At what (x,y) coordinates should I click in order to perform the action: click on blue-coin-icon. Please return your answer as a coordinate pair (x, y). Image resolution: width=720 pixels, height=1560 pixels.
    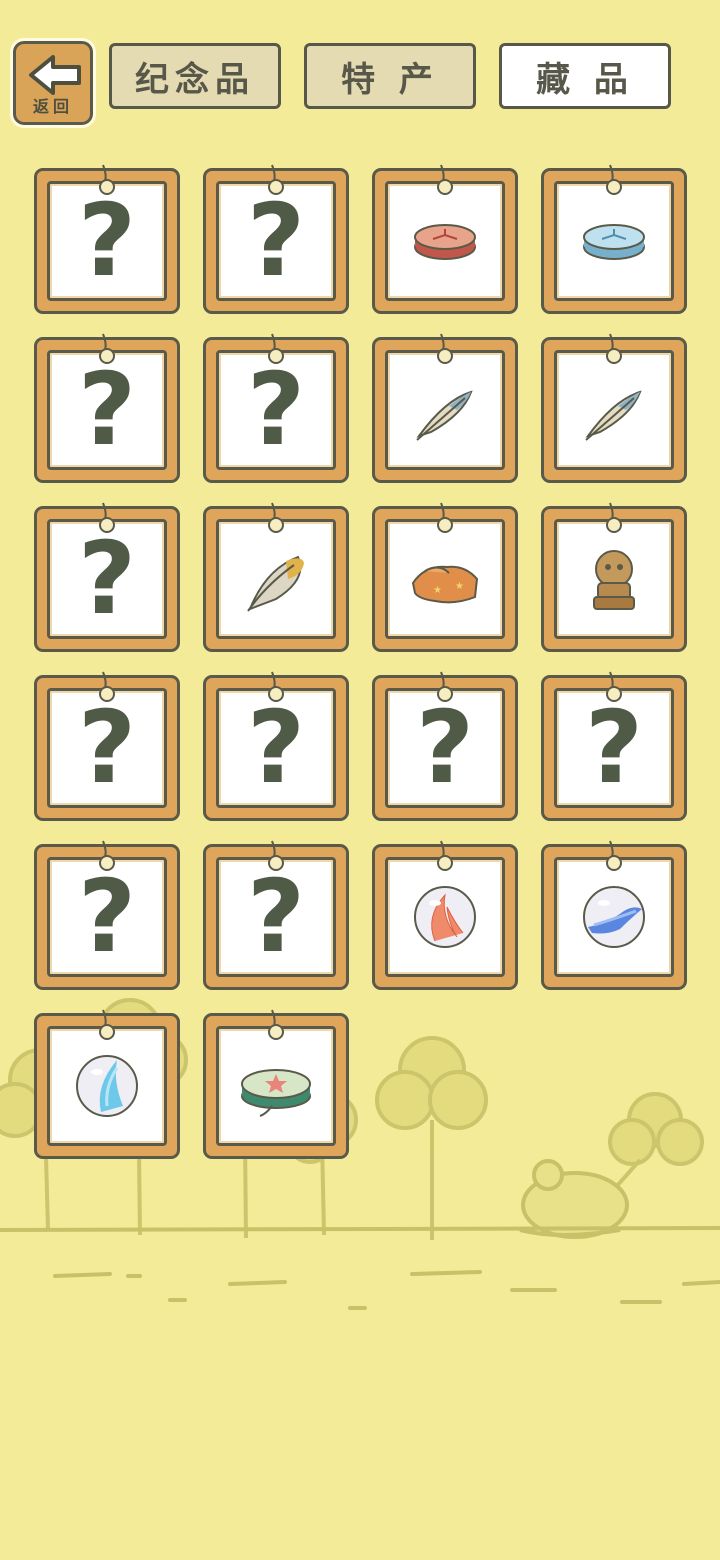
    Looking at the image, I should click on (614, 242).